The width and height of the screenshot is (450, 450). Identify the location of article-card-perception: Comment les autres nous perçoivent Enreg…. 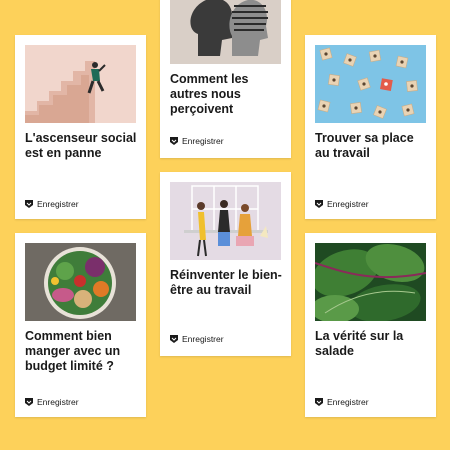
(225, 79).